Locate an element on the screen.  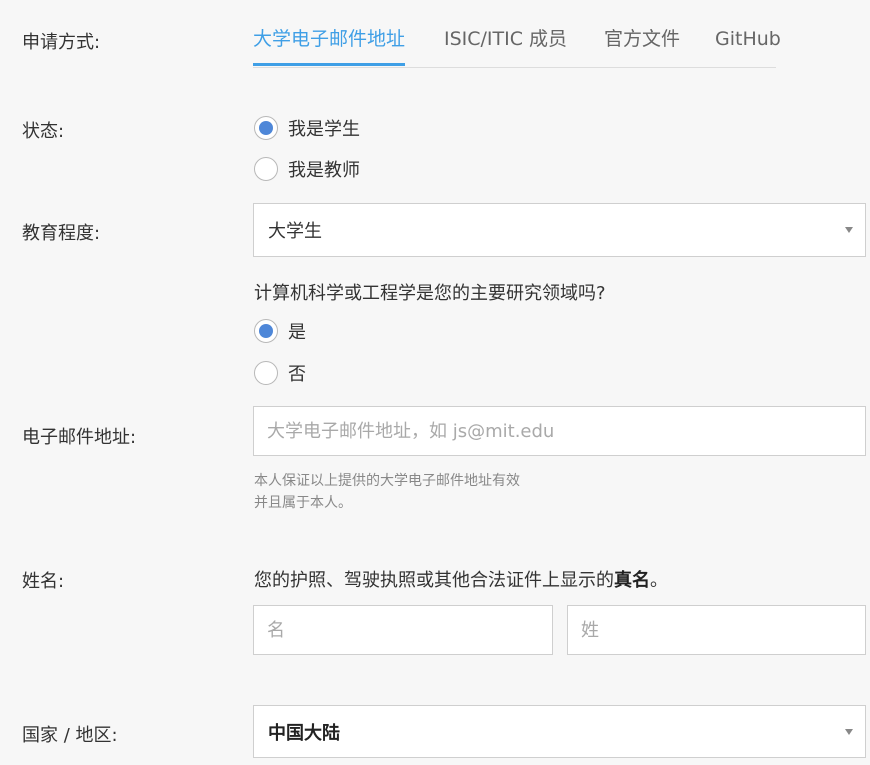
education-select: 大学生 is located at coordinates (559, 230).